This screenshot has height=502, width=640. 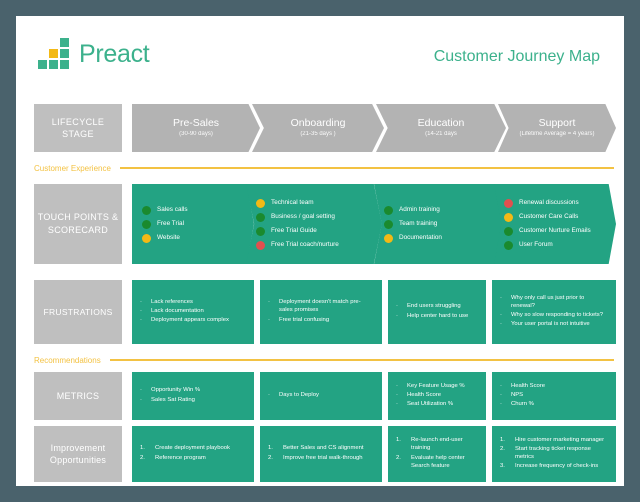 I want to click on list-item: Renewal discussions, so click(x=556, y=203).